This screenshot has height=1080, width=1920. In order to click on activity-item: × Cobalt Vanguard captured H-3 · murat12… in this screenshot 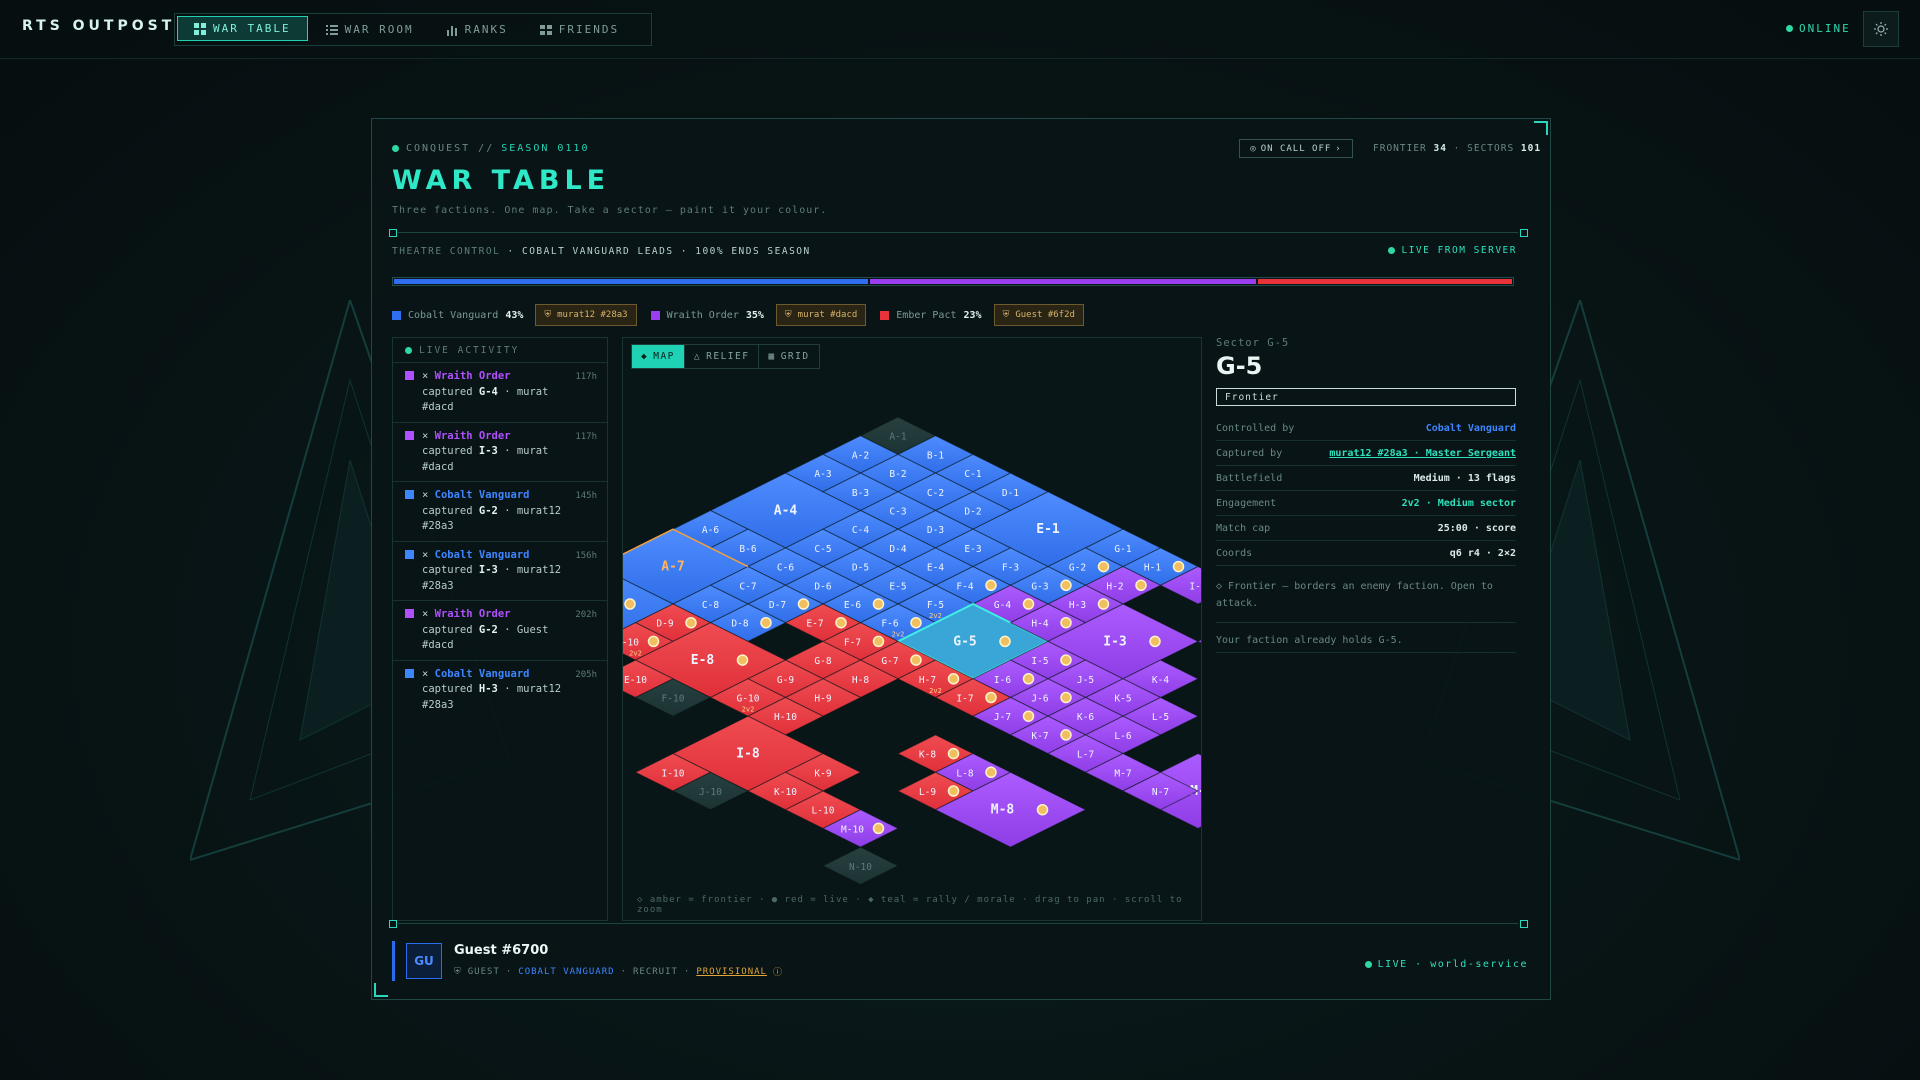, I will do `click(500, 689)`.